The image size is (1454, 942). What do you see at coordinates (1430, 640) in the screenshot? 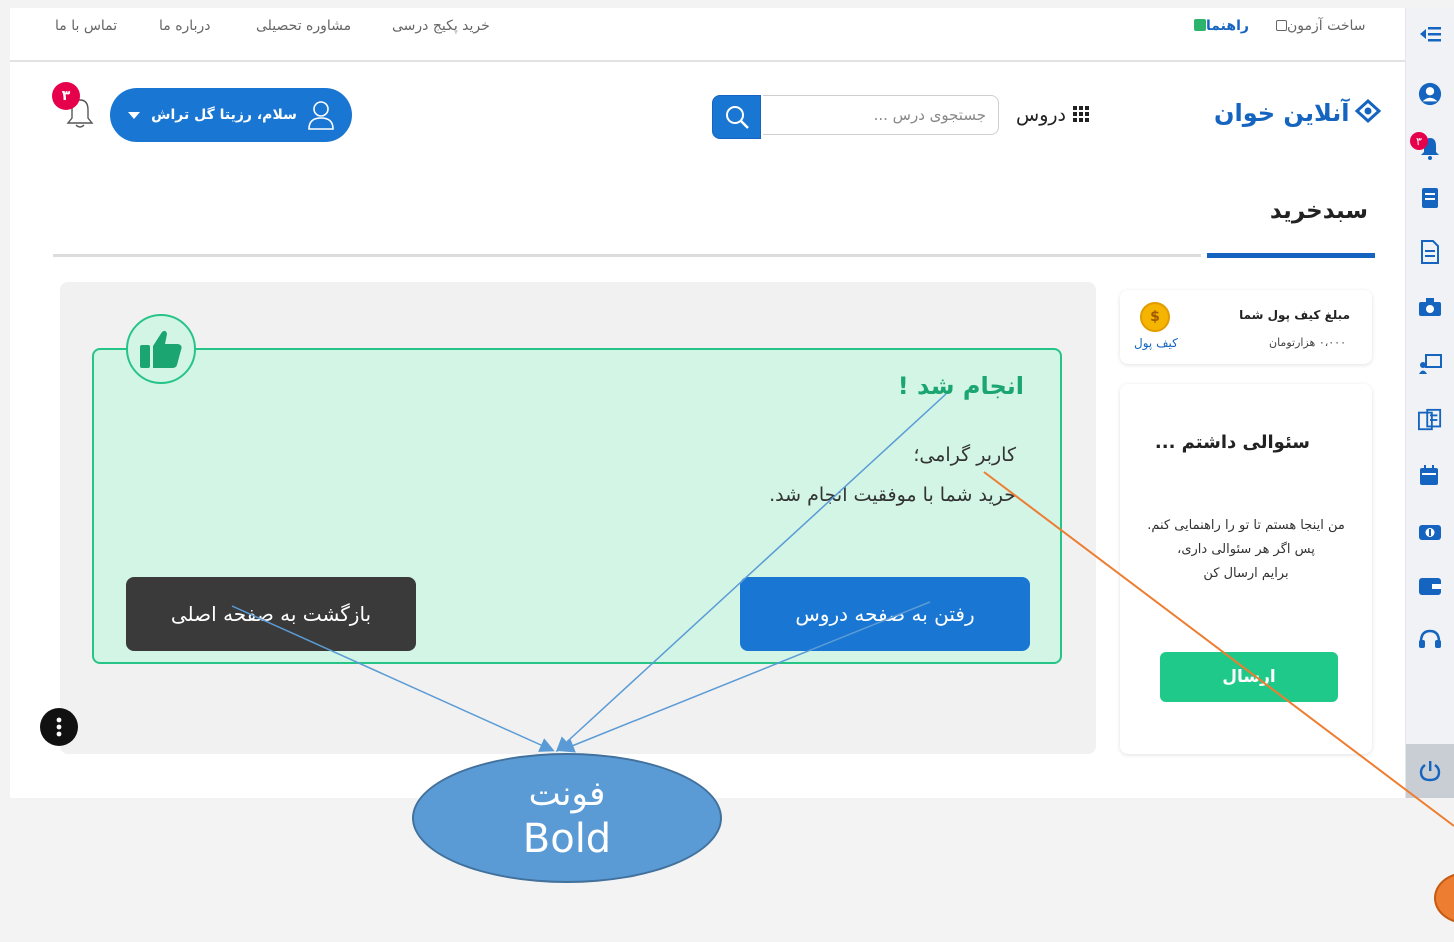
I see `support-icon` at bounding box center [1430, 640].